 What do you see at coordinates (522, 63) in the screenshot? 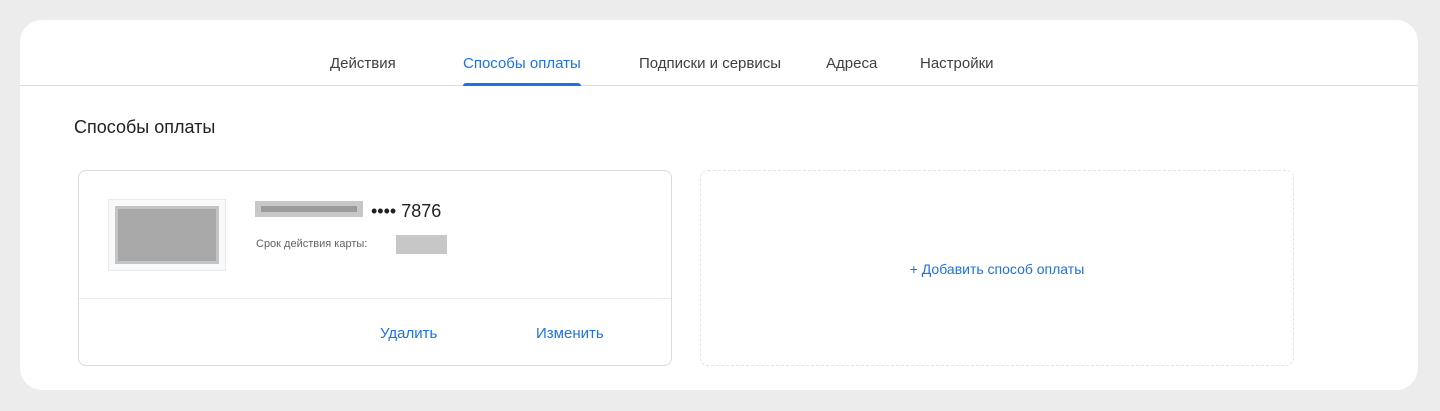
I see `tab-label: Способы оплаты` at bounding box center [522, 63].